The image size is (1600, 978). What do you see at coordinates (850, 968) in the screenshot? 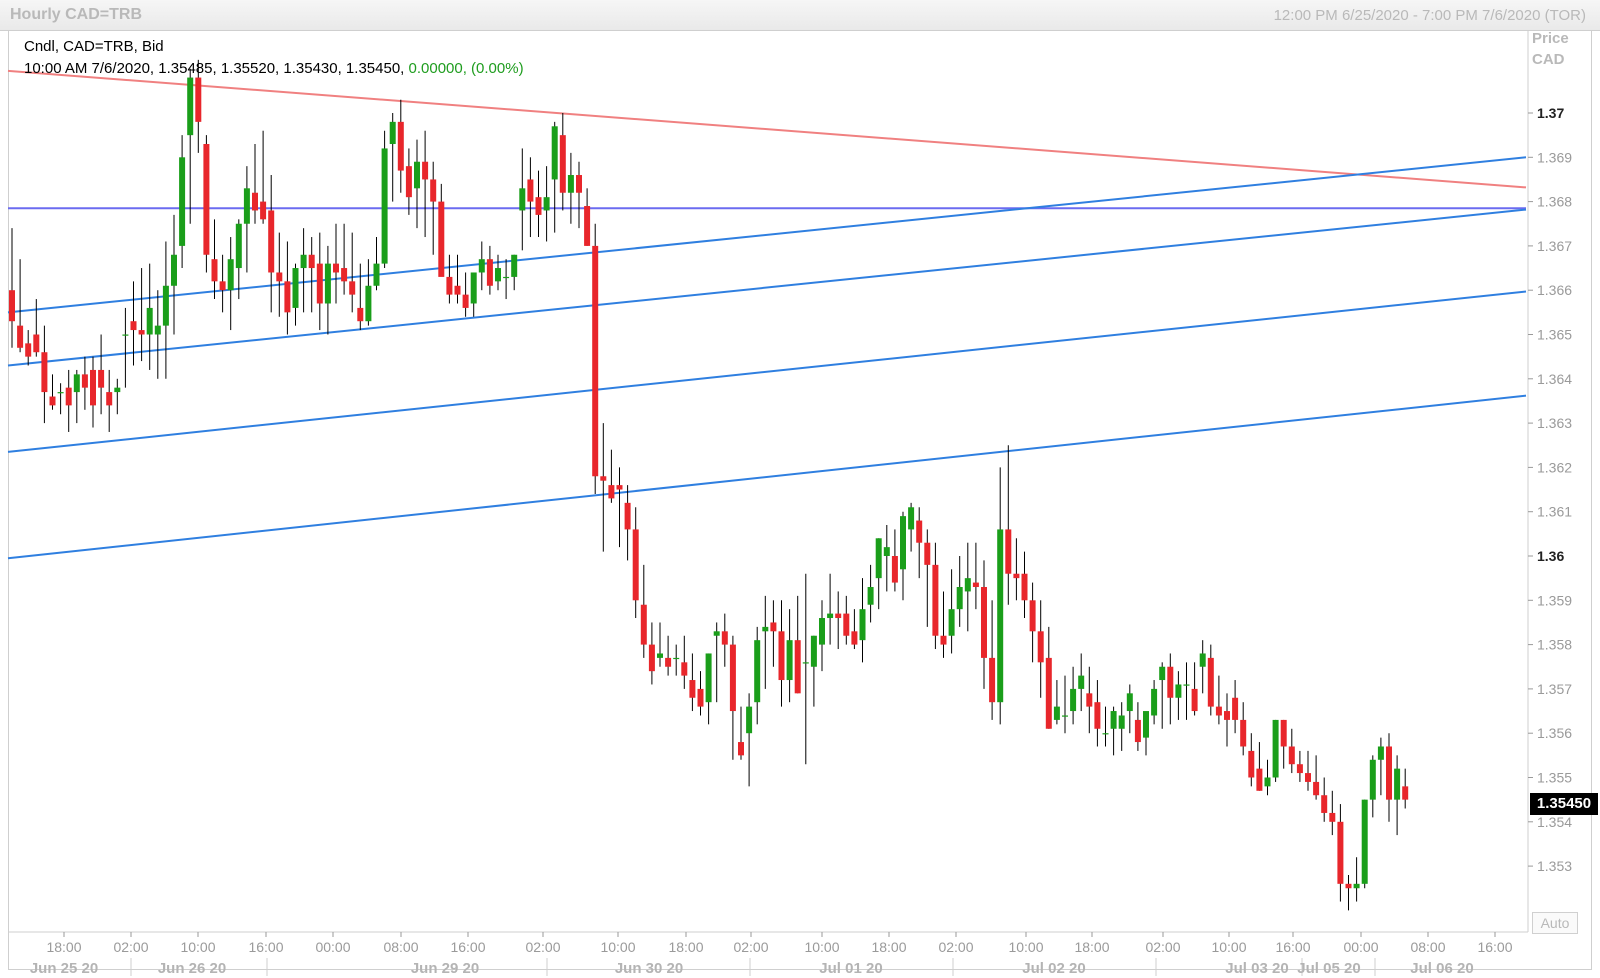
I see `x-date-label: Jul 01 20` at bounding box center [850, 968].